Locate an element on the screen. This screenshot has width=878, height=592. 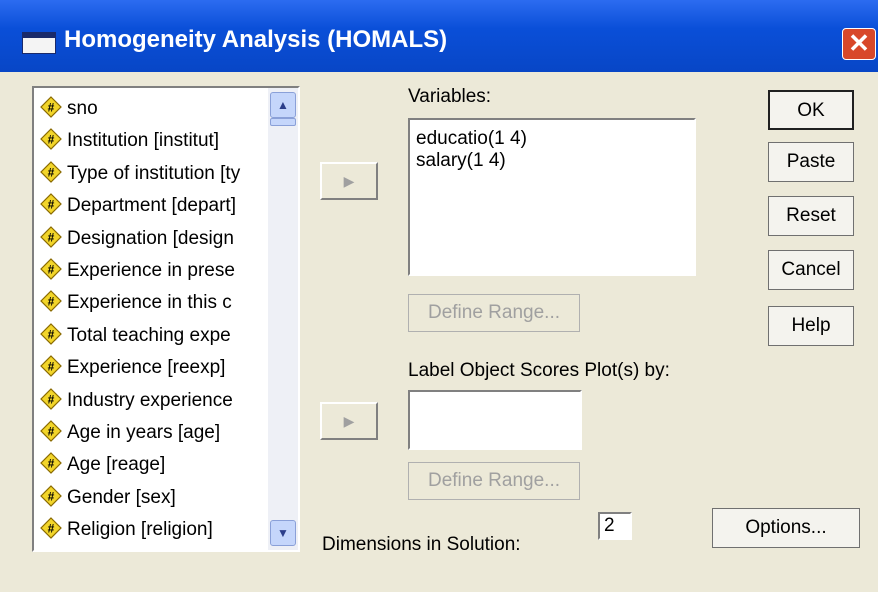
list-item-label: Type of institution [ty is located at coordinates (154, 173).